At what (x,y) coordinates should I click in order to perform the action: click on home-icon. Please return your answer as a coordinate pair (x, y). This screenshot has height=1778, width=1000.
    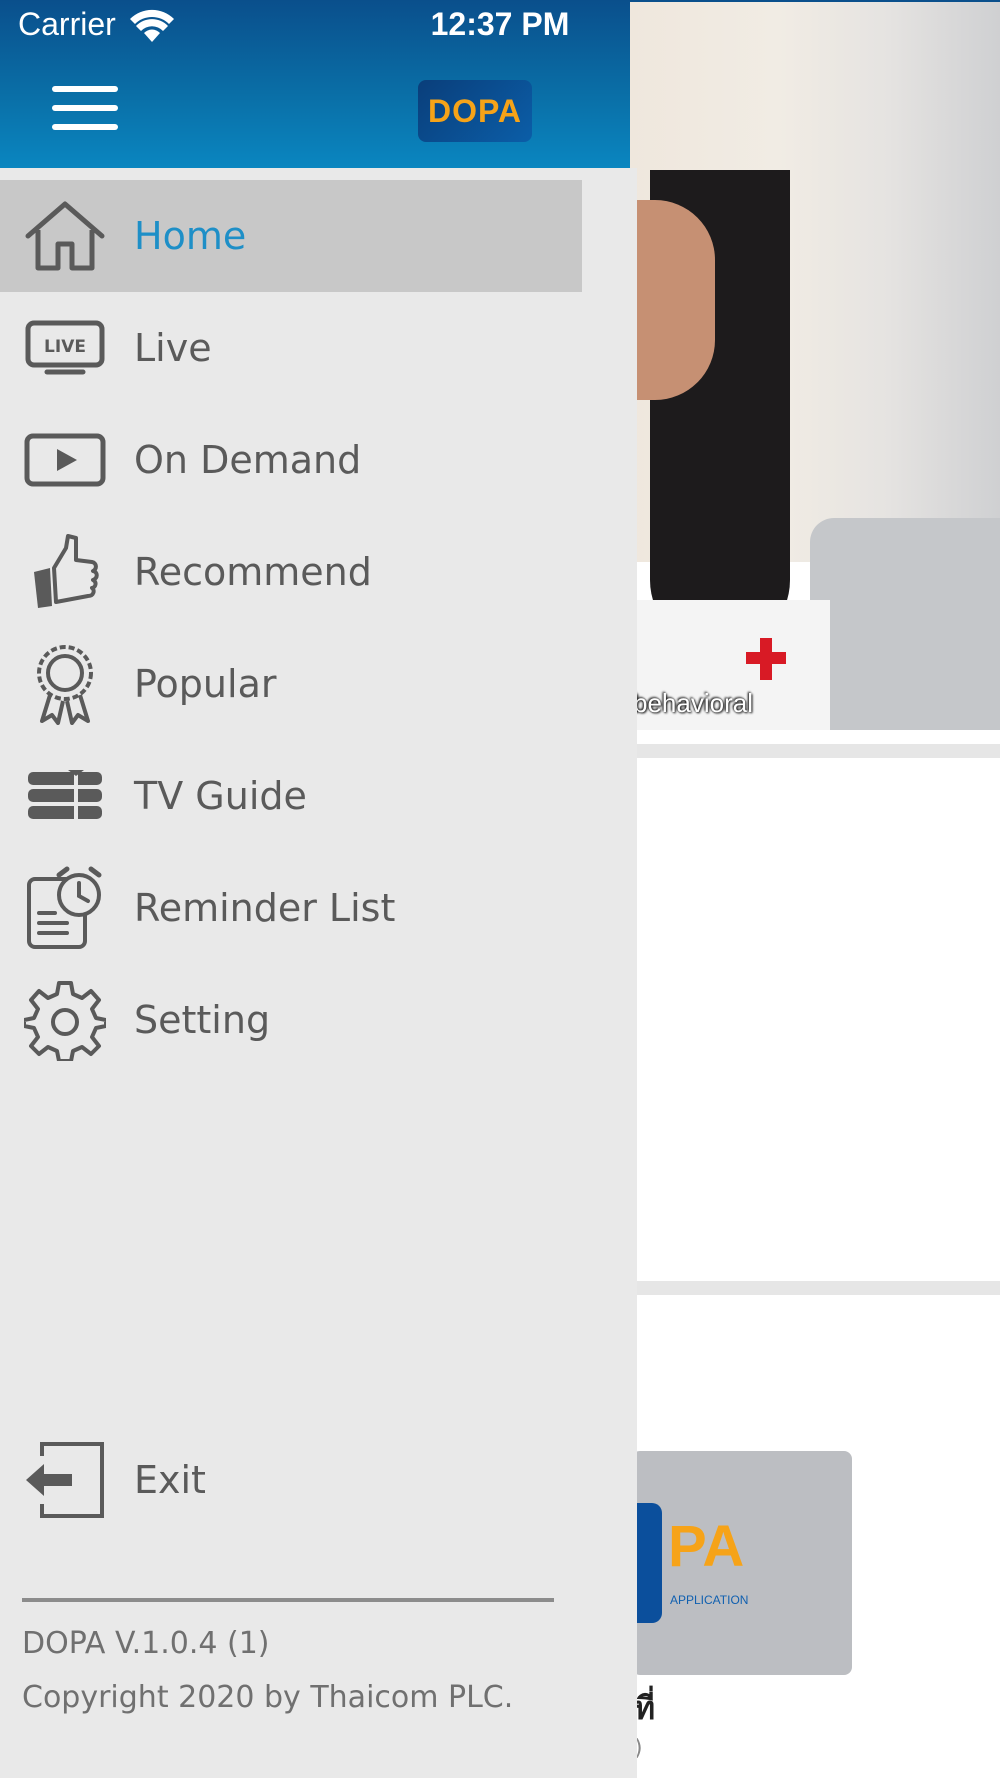
    Looking at the image, I should click on (65, 236).